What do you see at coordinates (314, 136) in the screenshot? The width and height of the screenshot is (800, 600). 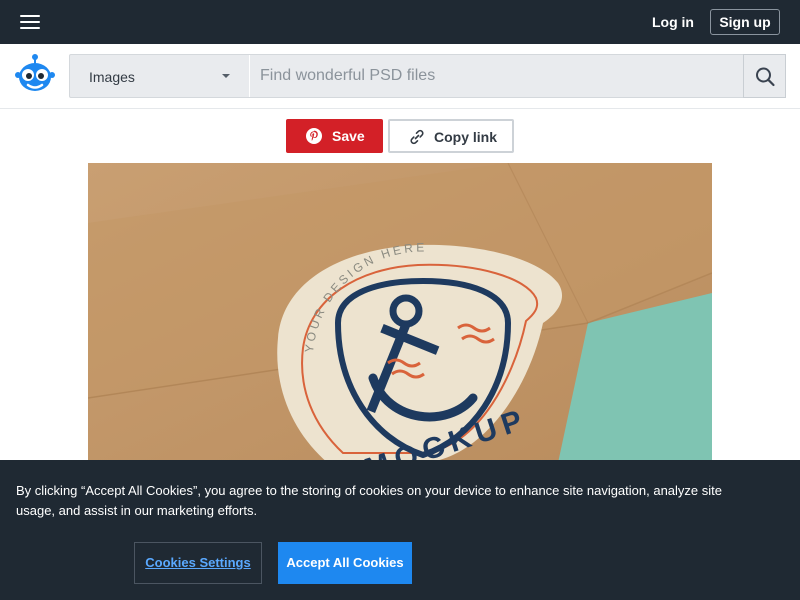 I see `pinterest-icon` at bounding box center [314, 136].